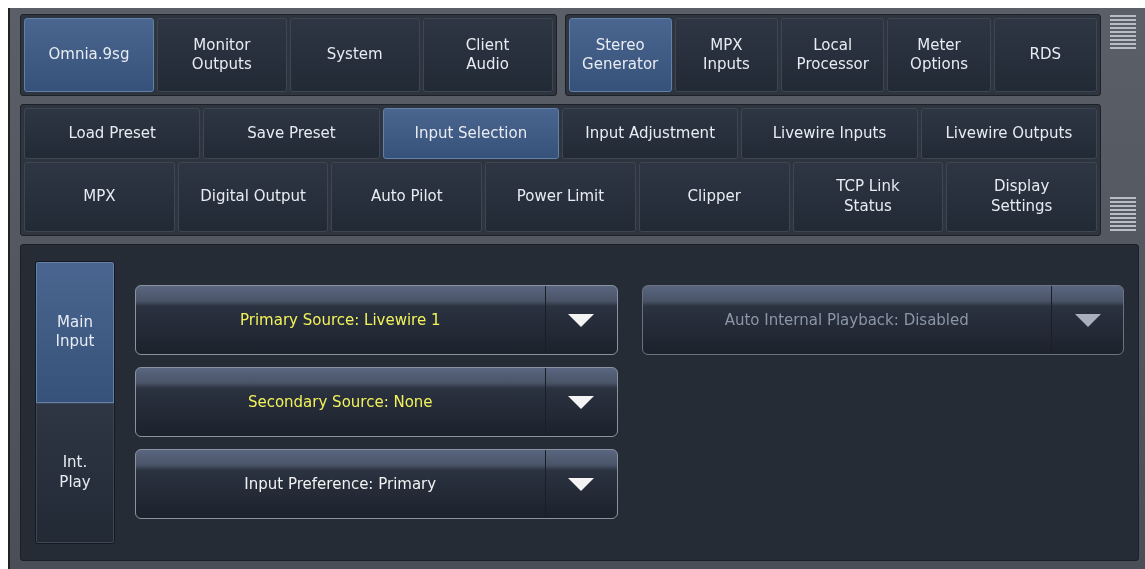  What do you see at coordinates (112, 133) in the screenshot?
I see `sub-tab: Load Preset` at bounding box center [112, 133].